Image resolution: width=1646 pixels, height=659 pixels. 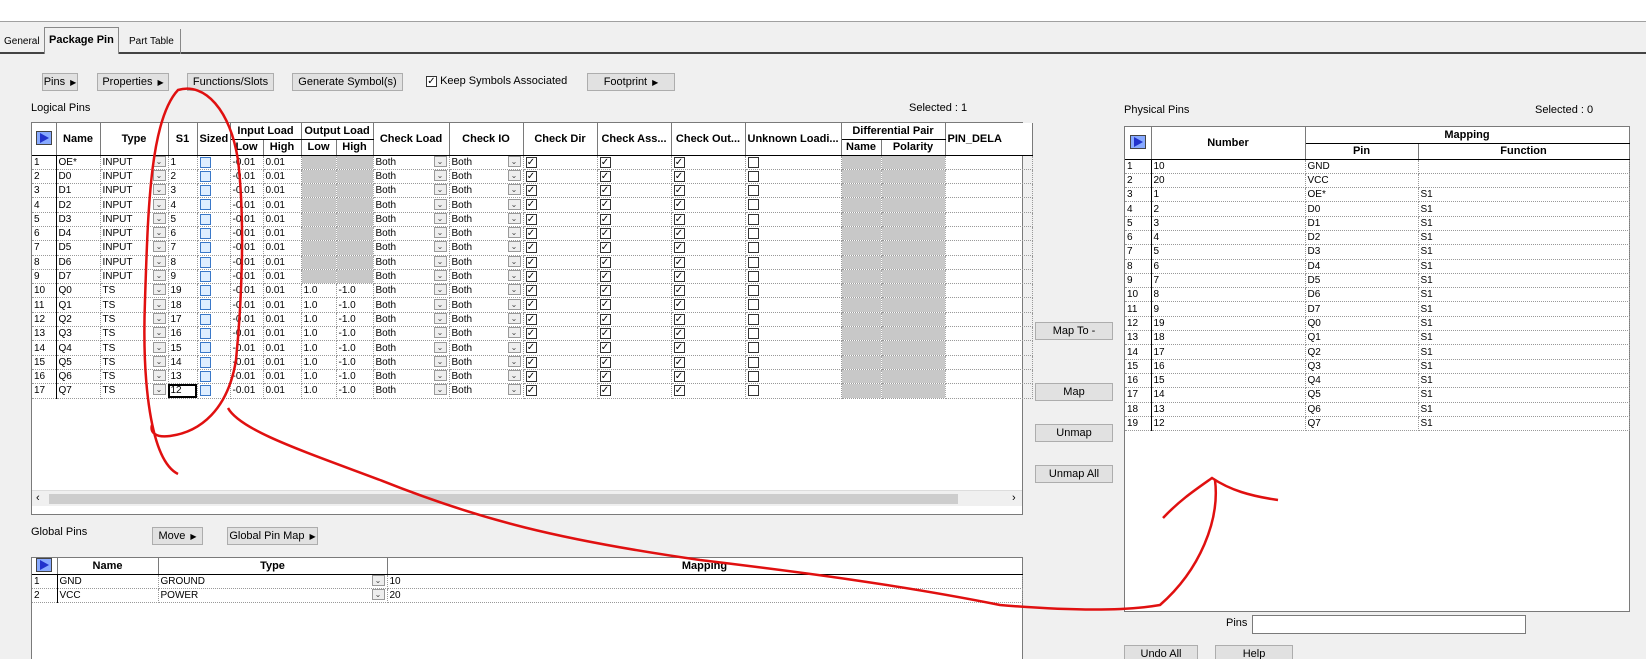 What do you see at coordinates (1377, 281) in the screenshot?
I see `physical-pin-row: 9 7 D5 S1` at bounding box center [1377, 281].